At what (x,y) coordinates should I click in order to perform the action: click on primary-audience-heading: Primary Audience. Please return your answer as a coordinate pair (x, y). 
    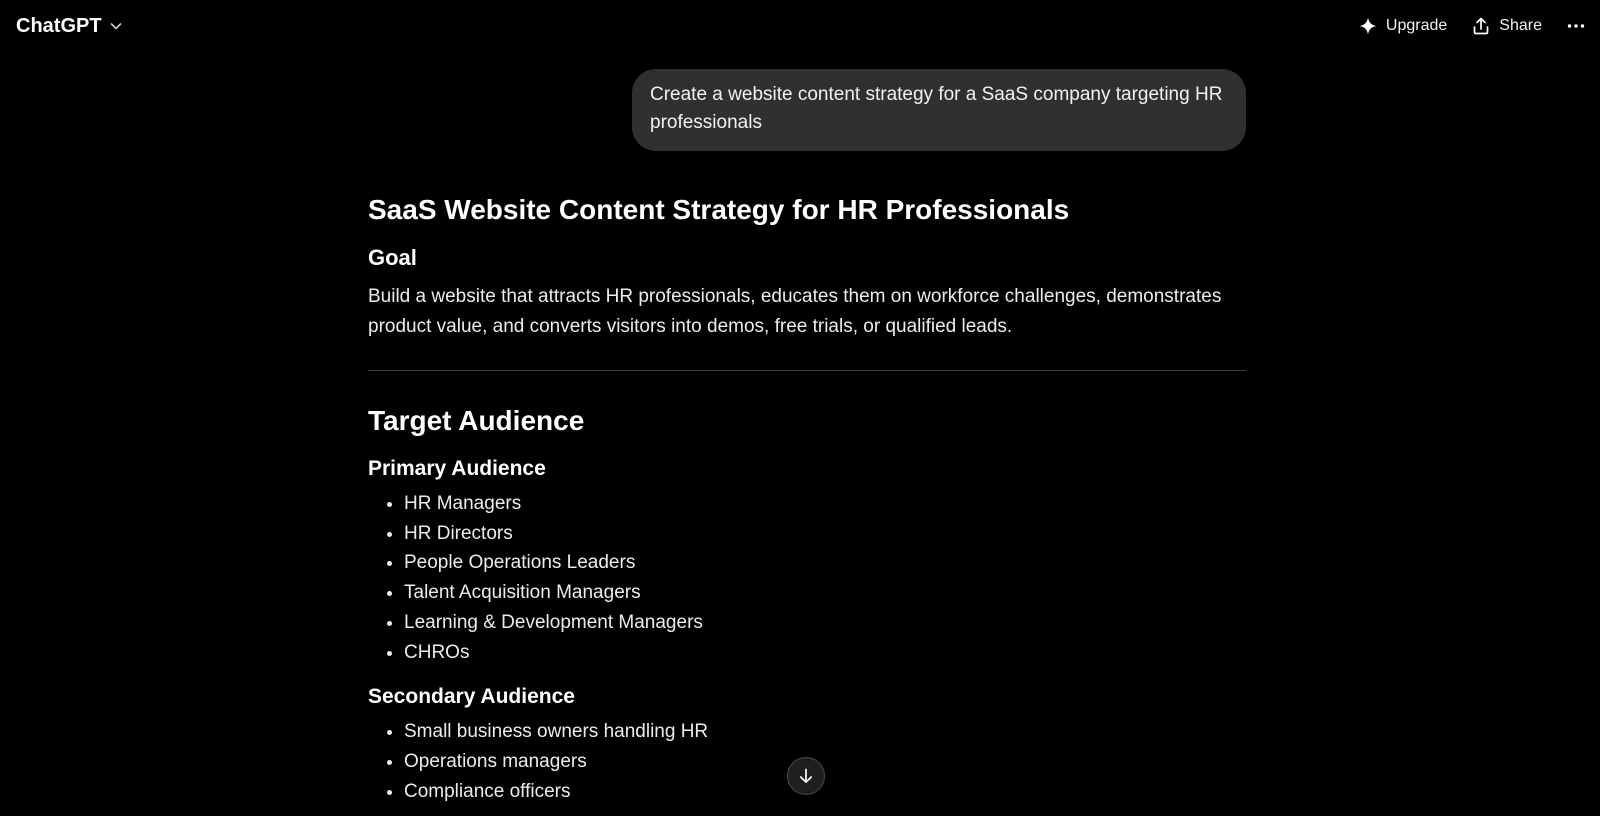
    Looking at the image, I should click on (457, 468).